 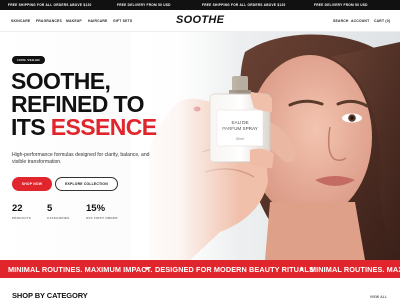 What do you see at coordinates (49, 21) in the screenshot?
I see `nav-fragrances: FRAGRANCES` at bounding box center [49, 21].